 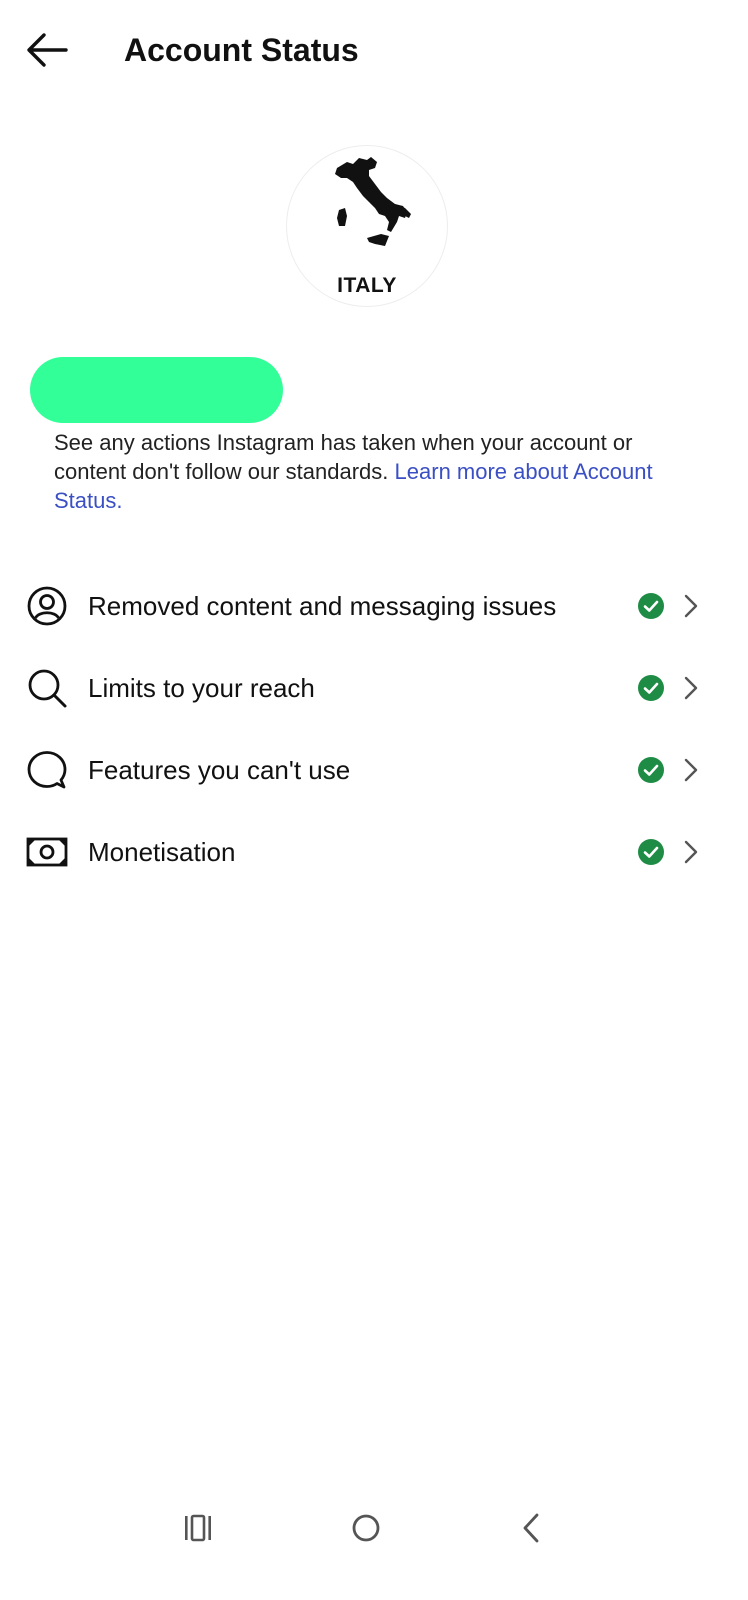 What do you see at coordinates (374, 688) in the screenshot?
I see `status-row-limits-reach: Limits to your reach` at bounding box center [374, 688].